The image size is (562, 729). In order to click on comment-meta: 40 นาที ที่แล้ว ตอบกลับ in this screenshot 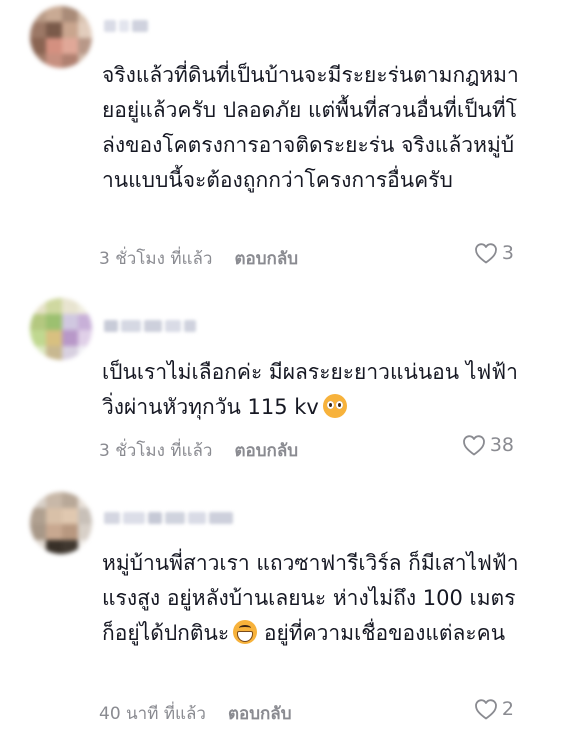, I will do `click(195, 713)`.